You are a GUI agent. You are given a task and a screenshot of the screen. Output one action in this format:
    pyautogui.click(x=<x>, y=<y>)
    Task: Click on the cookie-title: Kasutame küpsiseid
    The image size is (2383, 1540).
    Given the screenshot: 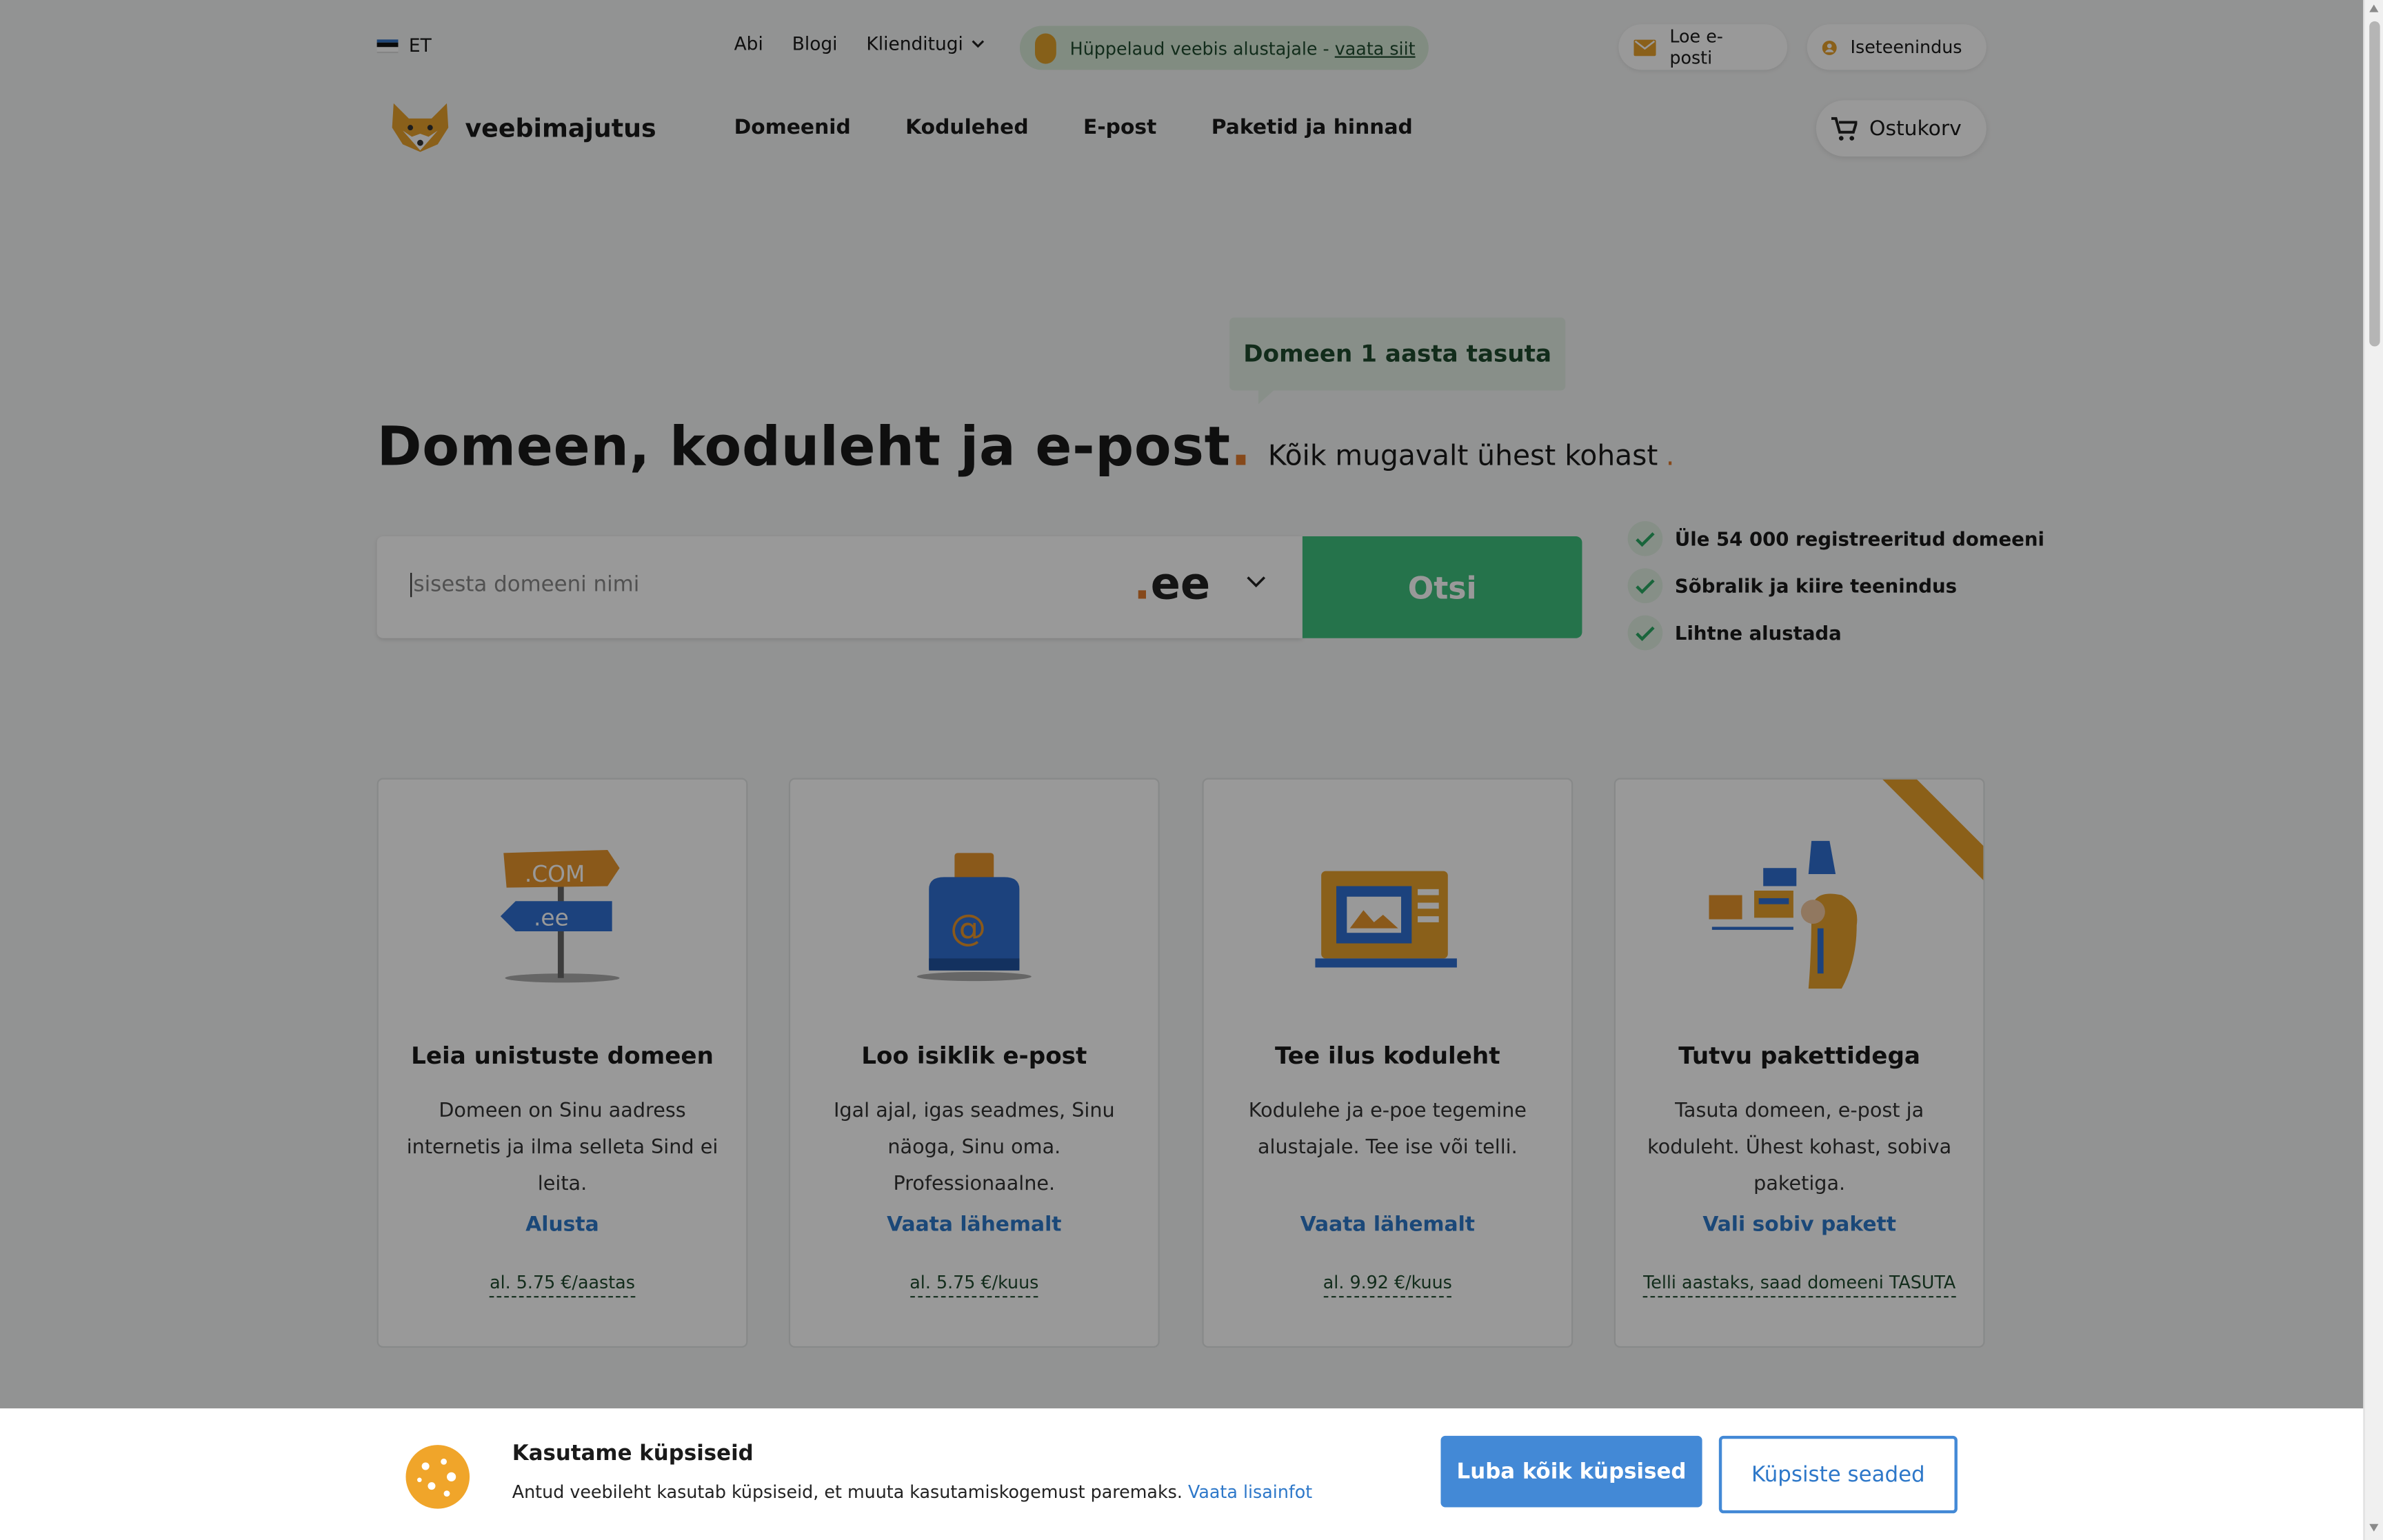 What is the action you would take?
    pyautogui.click(x=633, y=1454)
    